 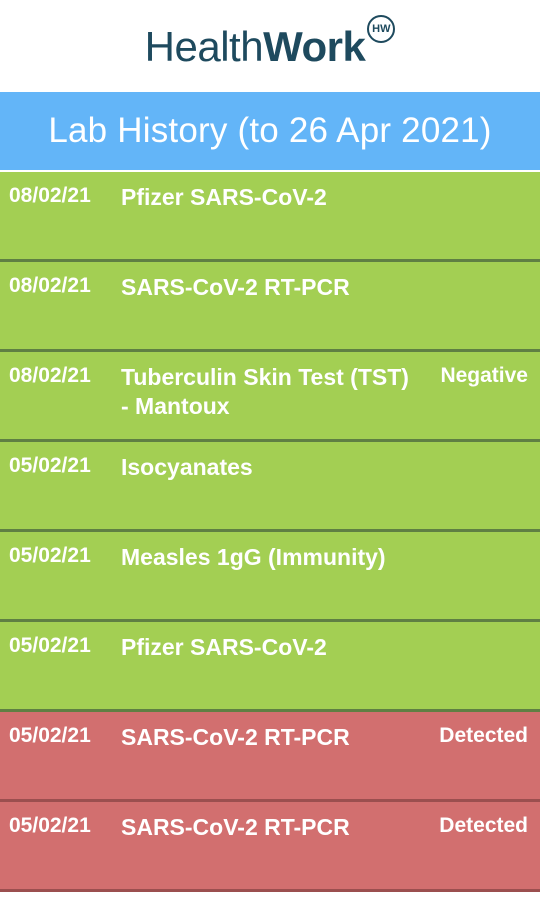 I want to click on page-title: Lab History (to 26 Apr 2021), so click(x=270, y=130).